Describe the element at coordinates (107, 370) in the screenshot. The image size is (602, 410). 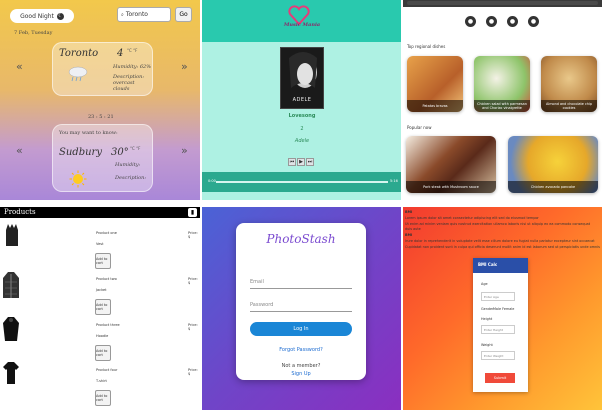
I see `product-name: Product four` at that location.